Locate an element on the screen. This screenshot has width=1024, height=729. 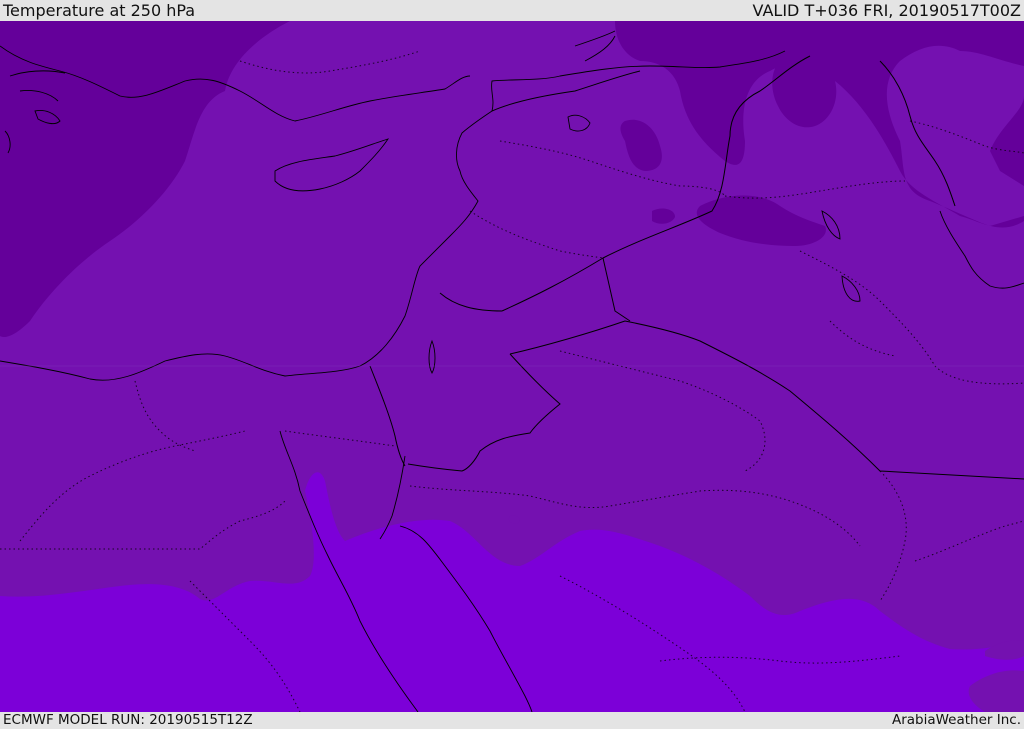
credit-label: ArabiaWeather Inc. is located at coordinates (956, 720).